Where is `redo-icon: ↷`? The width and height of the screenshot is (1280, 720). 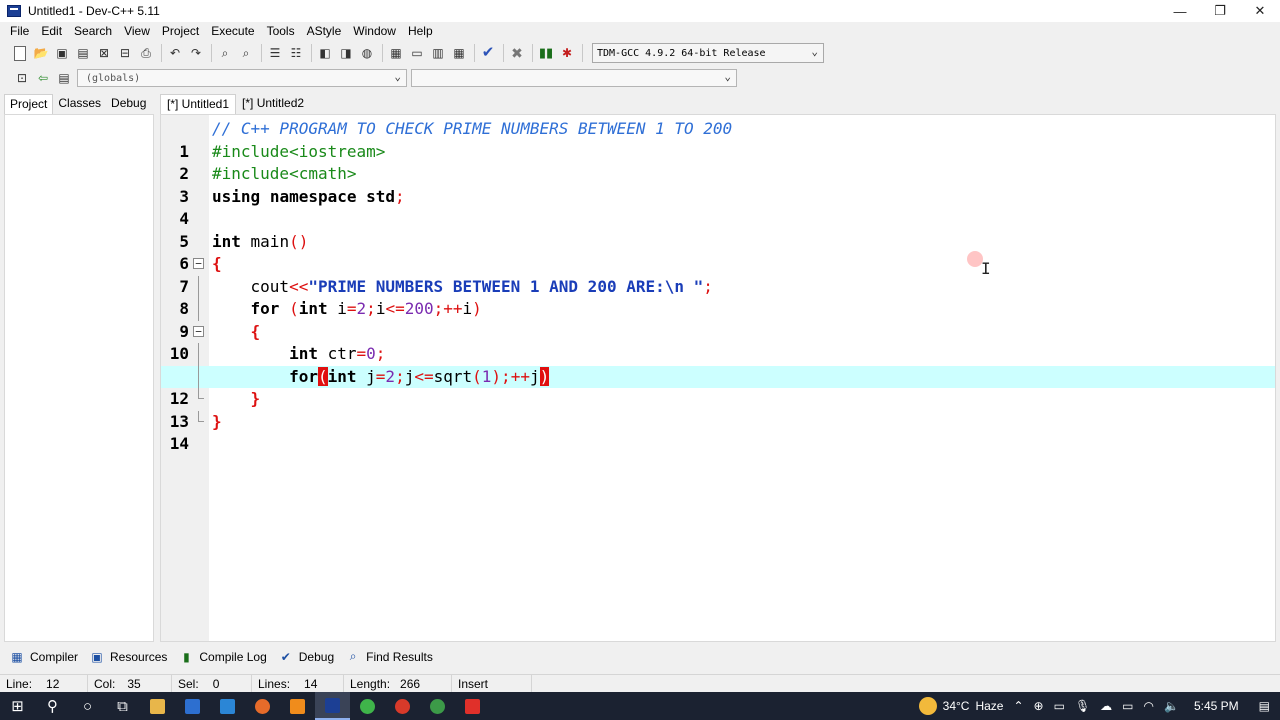 redo-icon: ↷ is located at coordinates (196, 53).